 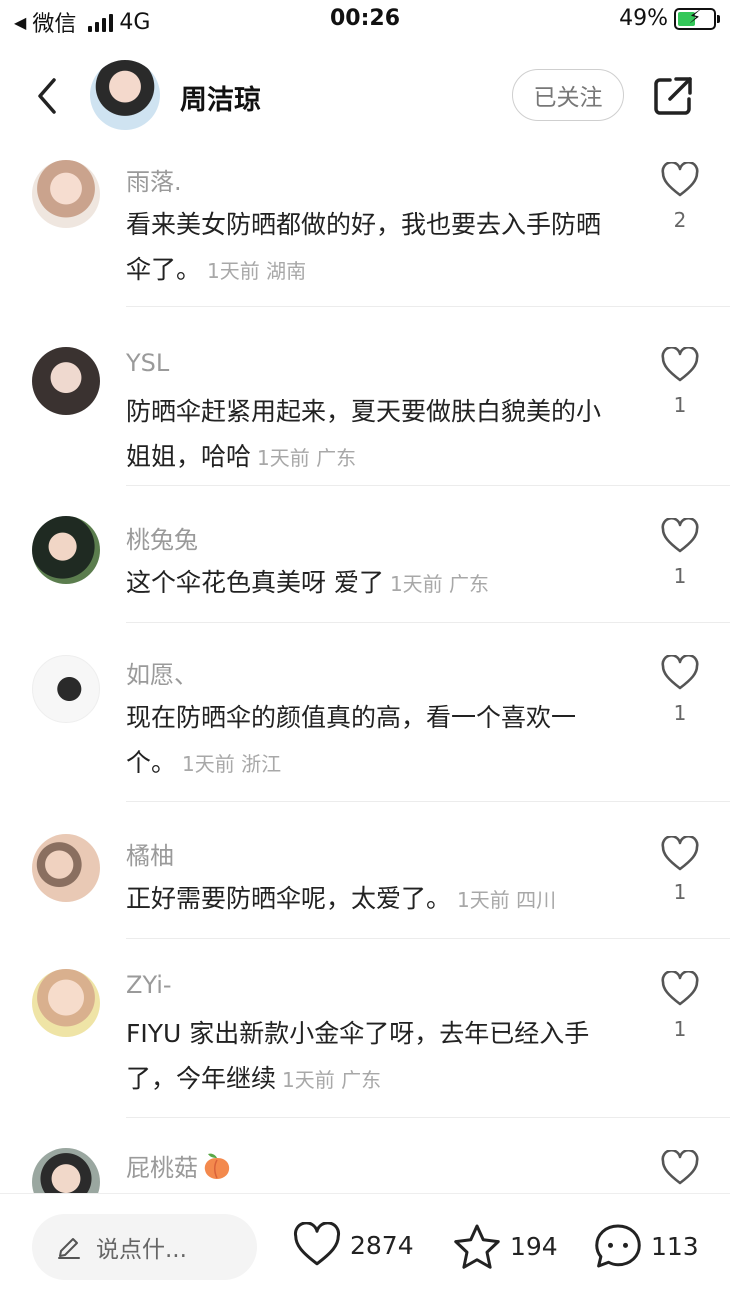 What do you see at coordinates (149, 985) in the screenshot?
I see `commenter-name: ZYi-` at bounding box center [149, 985].